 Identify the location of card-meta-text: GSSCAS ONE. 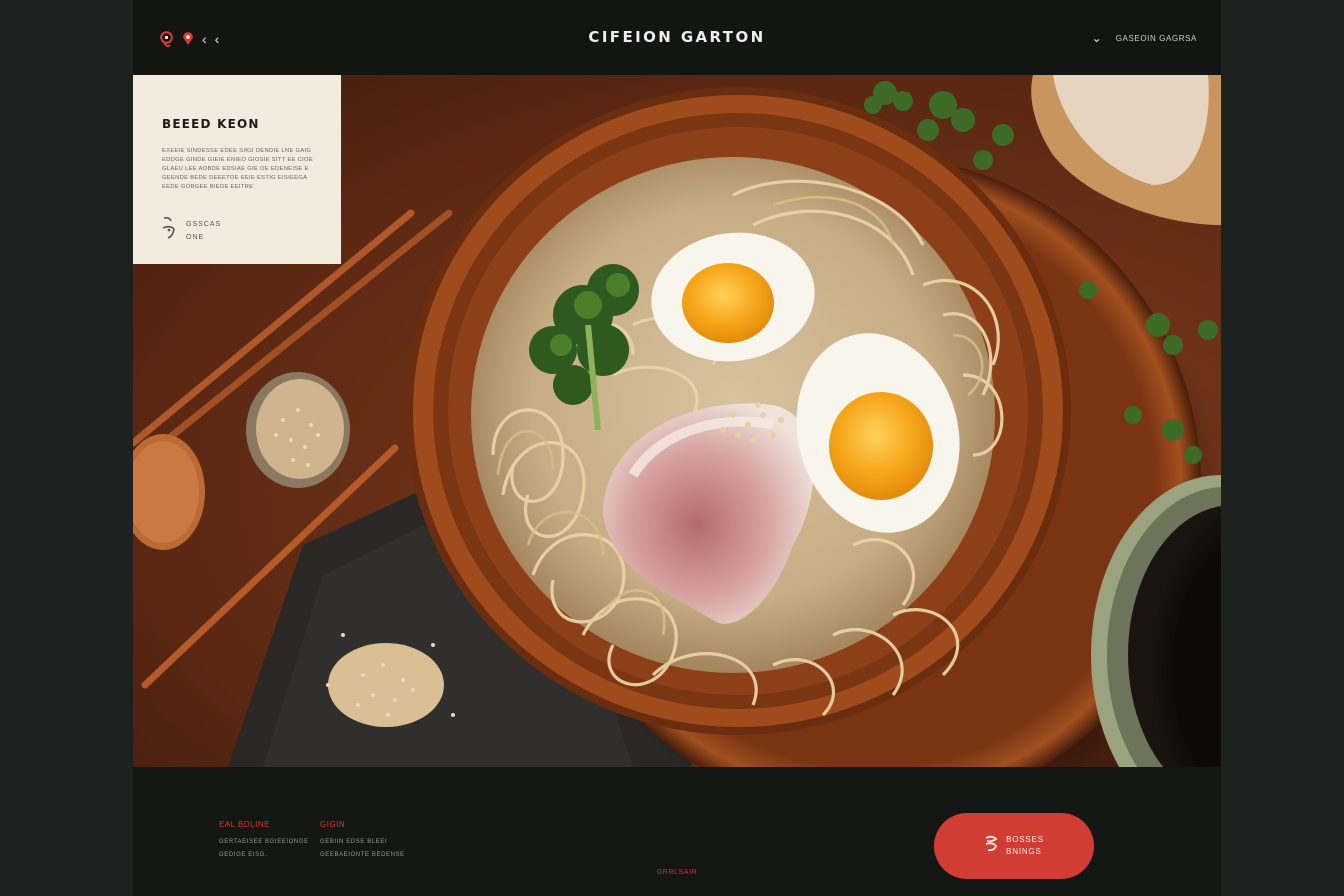
(204, 230).